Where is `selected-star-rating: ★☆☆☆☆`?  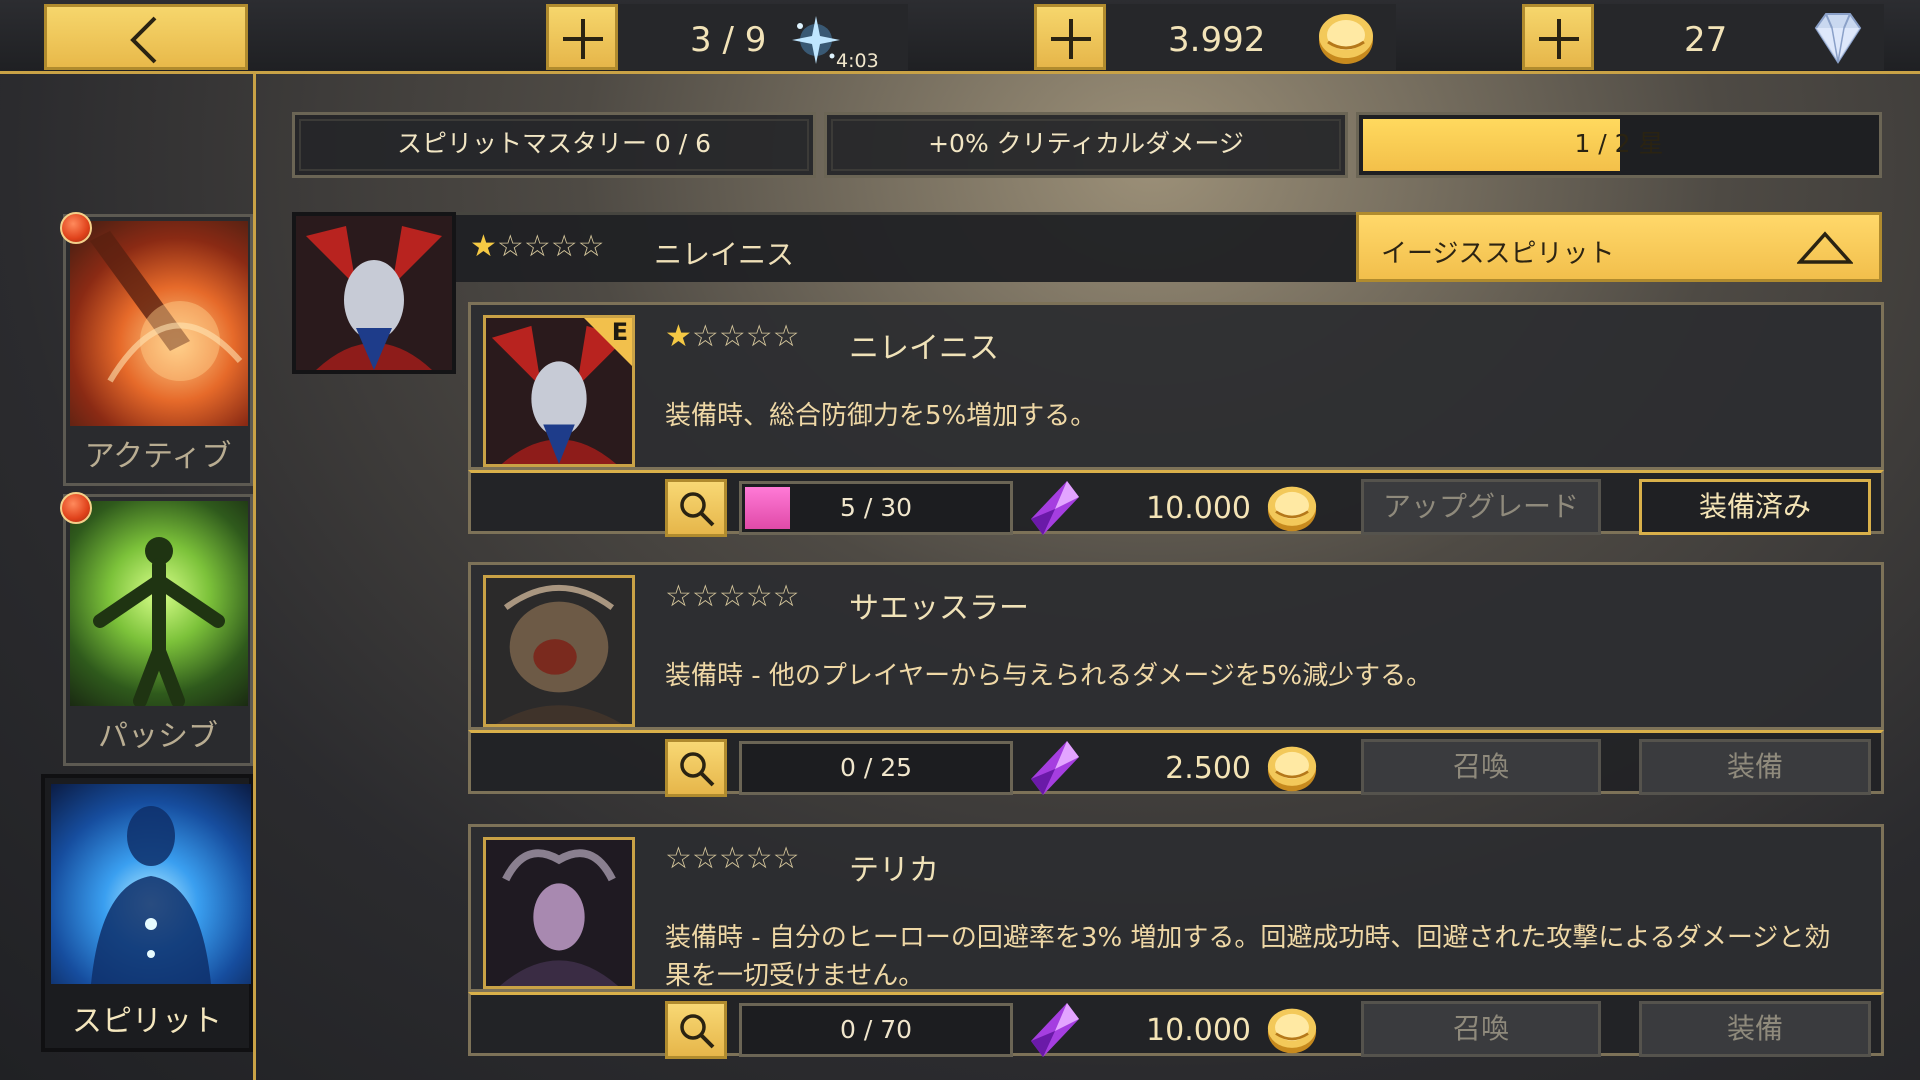
selected-star-rating: ★☆☆☆☆ is located at coordinates (537, 246).